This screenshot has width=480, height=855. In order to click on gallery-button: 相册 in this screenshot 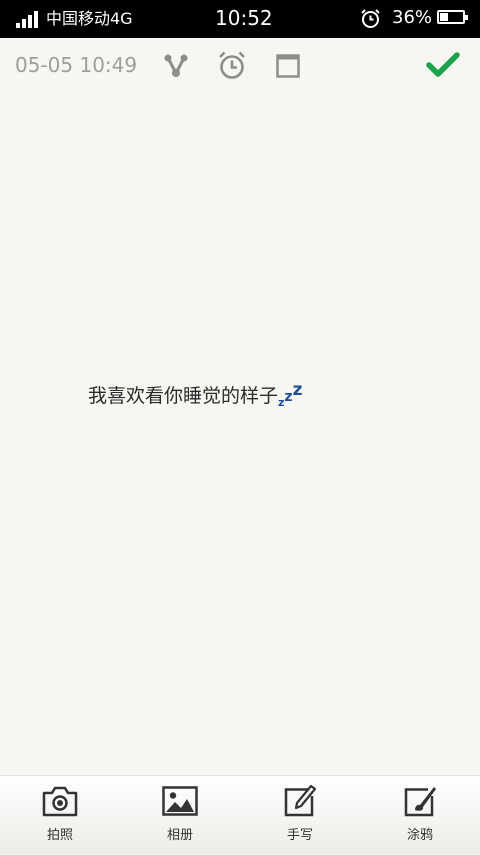, I will do `click(180, 815)`.